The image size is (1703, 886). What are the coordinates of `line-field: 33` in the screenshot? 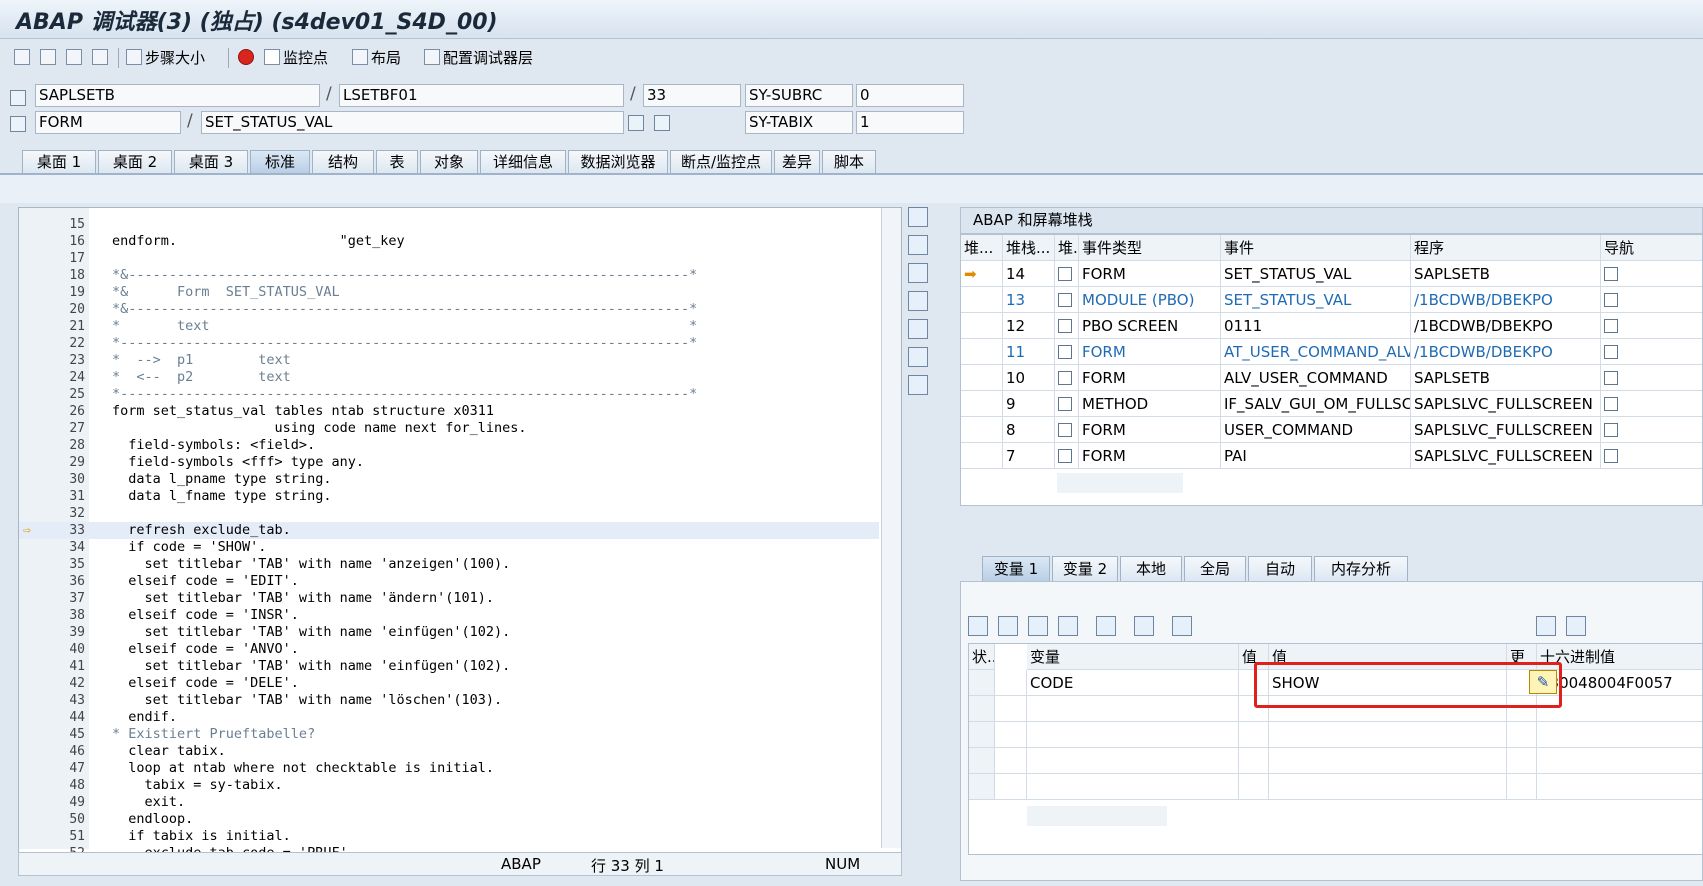 It's located at (692, 95).